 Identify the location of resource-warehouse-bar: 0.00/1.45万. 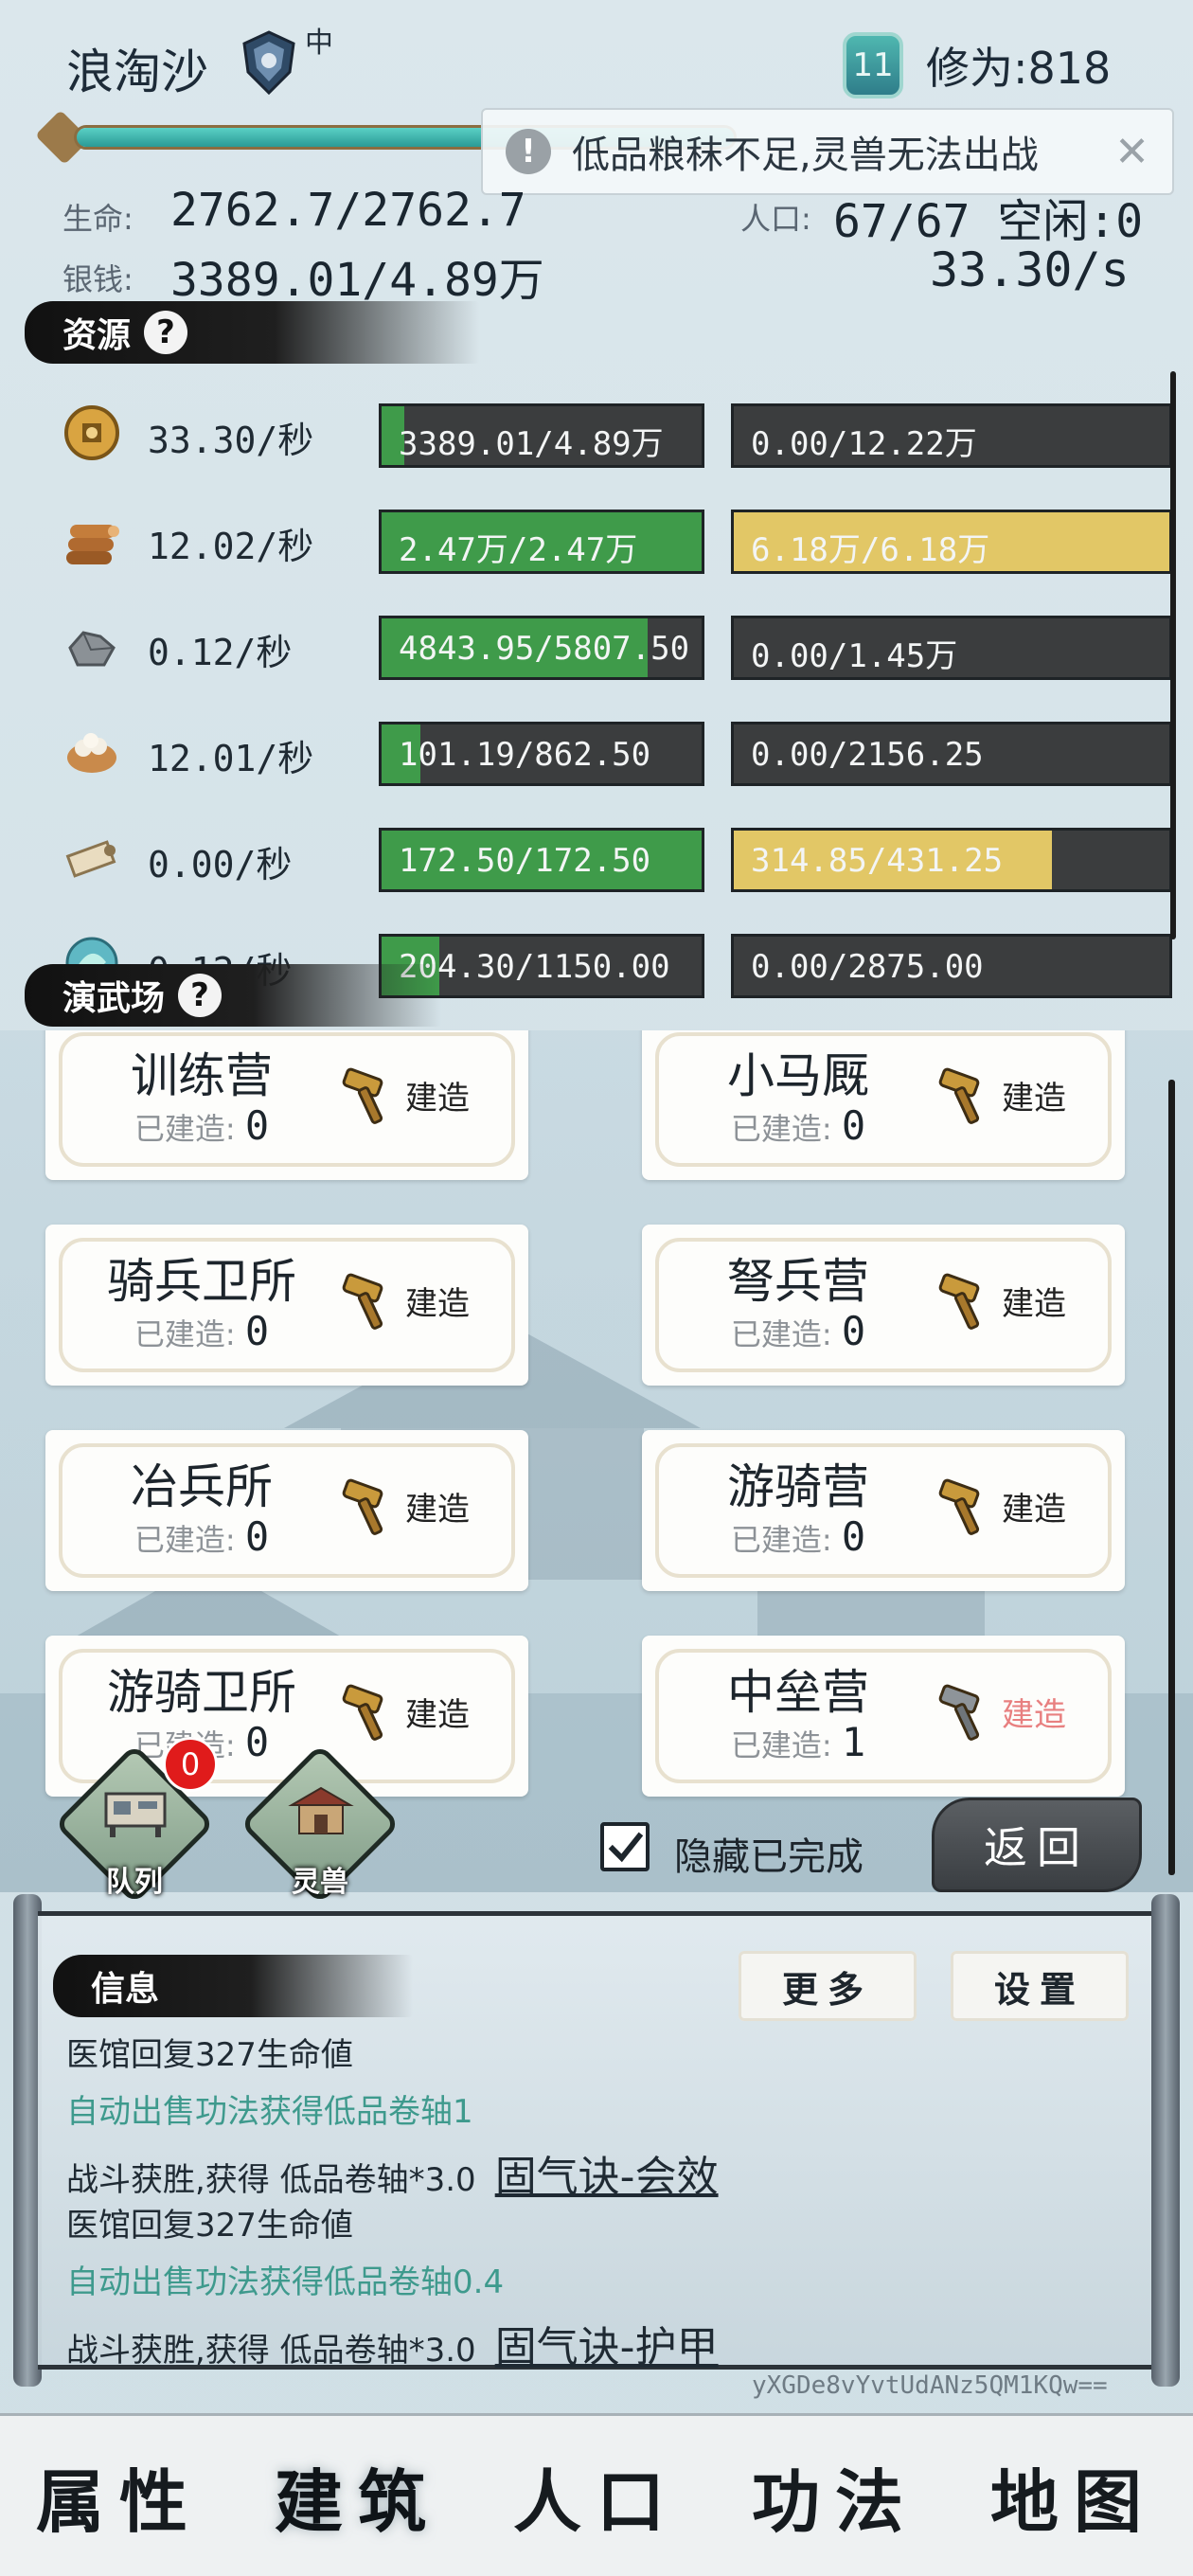
(951, 648).